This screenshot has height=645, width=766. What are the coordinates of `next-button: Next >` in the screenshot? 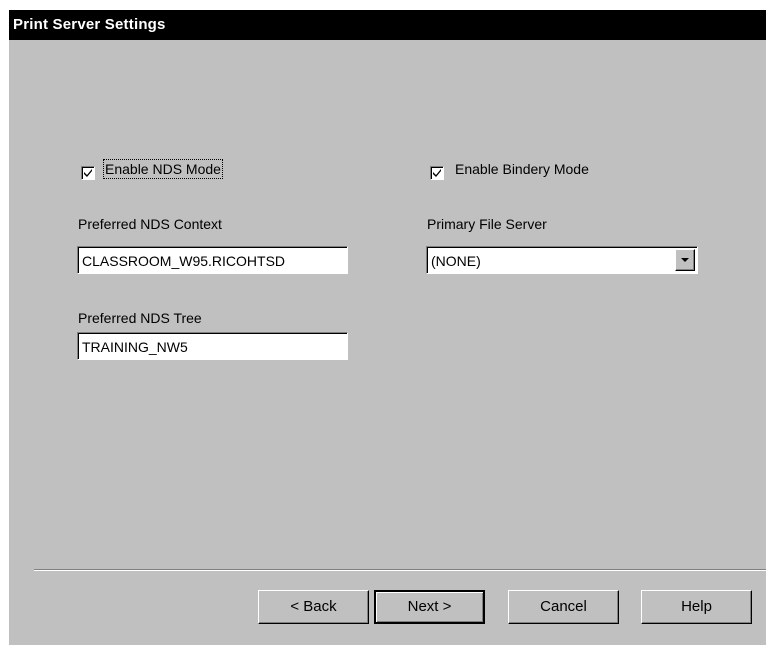 It's located at (429, 607).